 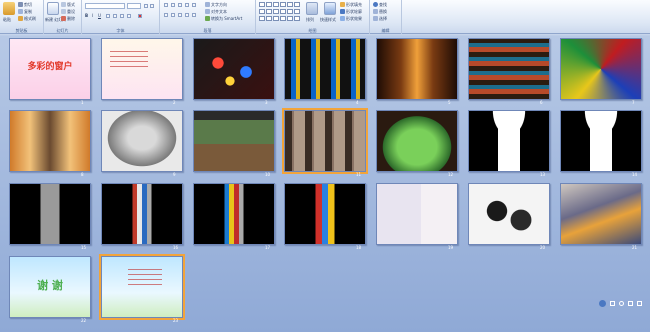 I want to click on new-slide-icon, so click(x=53, y=8).